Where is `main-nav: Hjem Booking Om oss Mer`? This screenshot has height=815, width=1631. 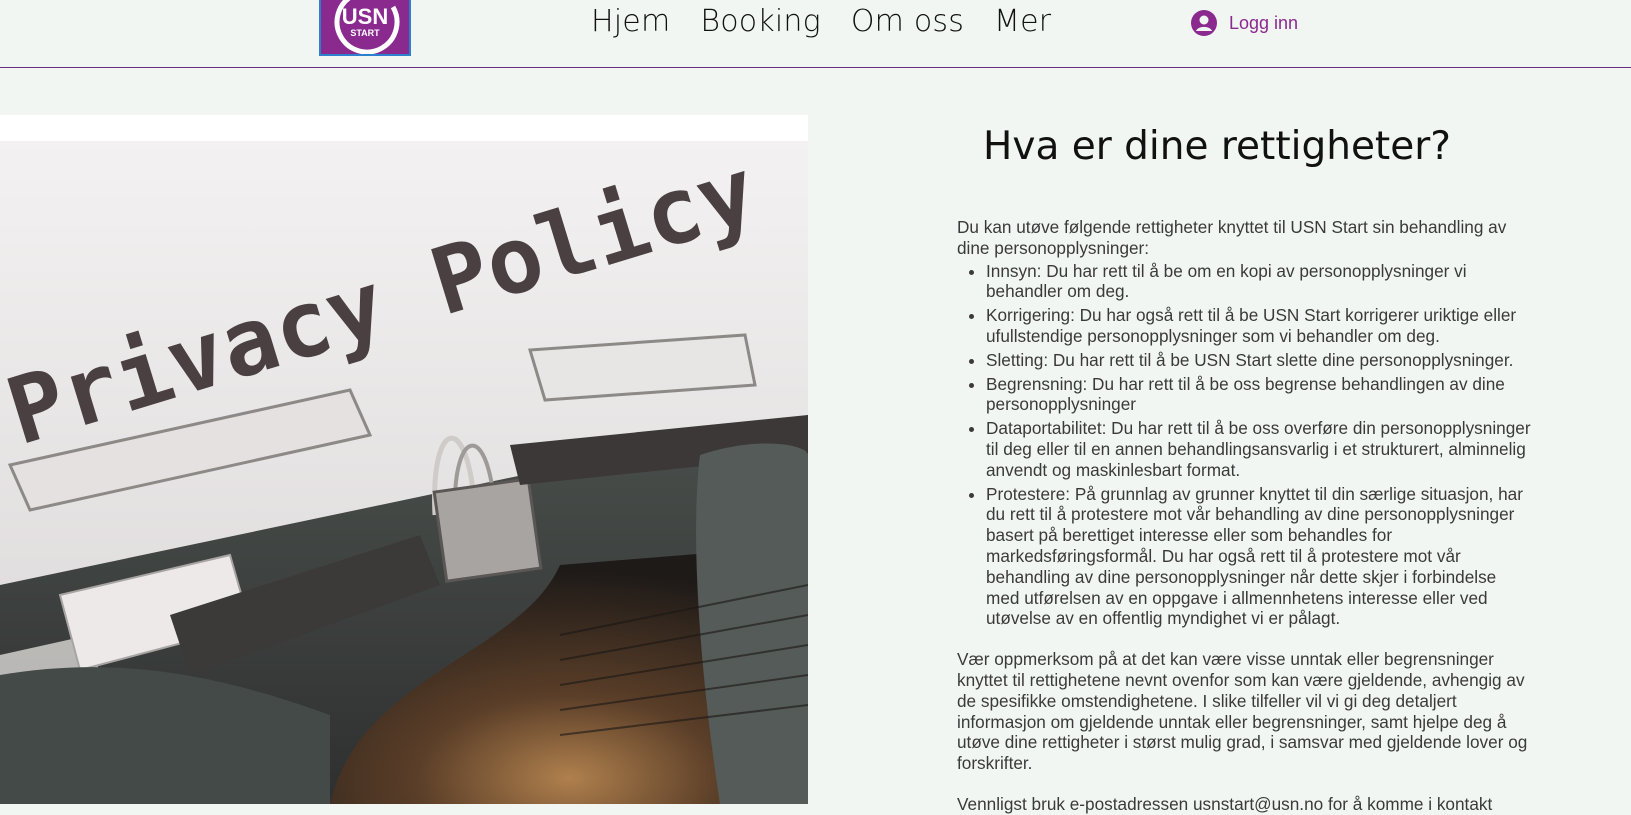 main-nav: Hjem Booking Om oss Mer is located at coordinates (821, 22).